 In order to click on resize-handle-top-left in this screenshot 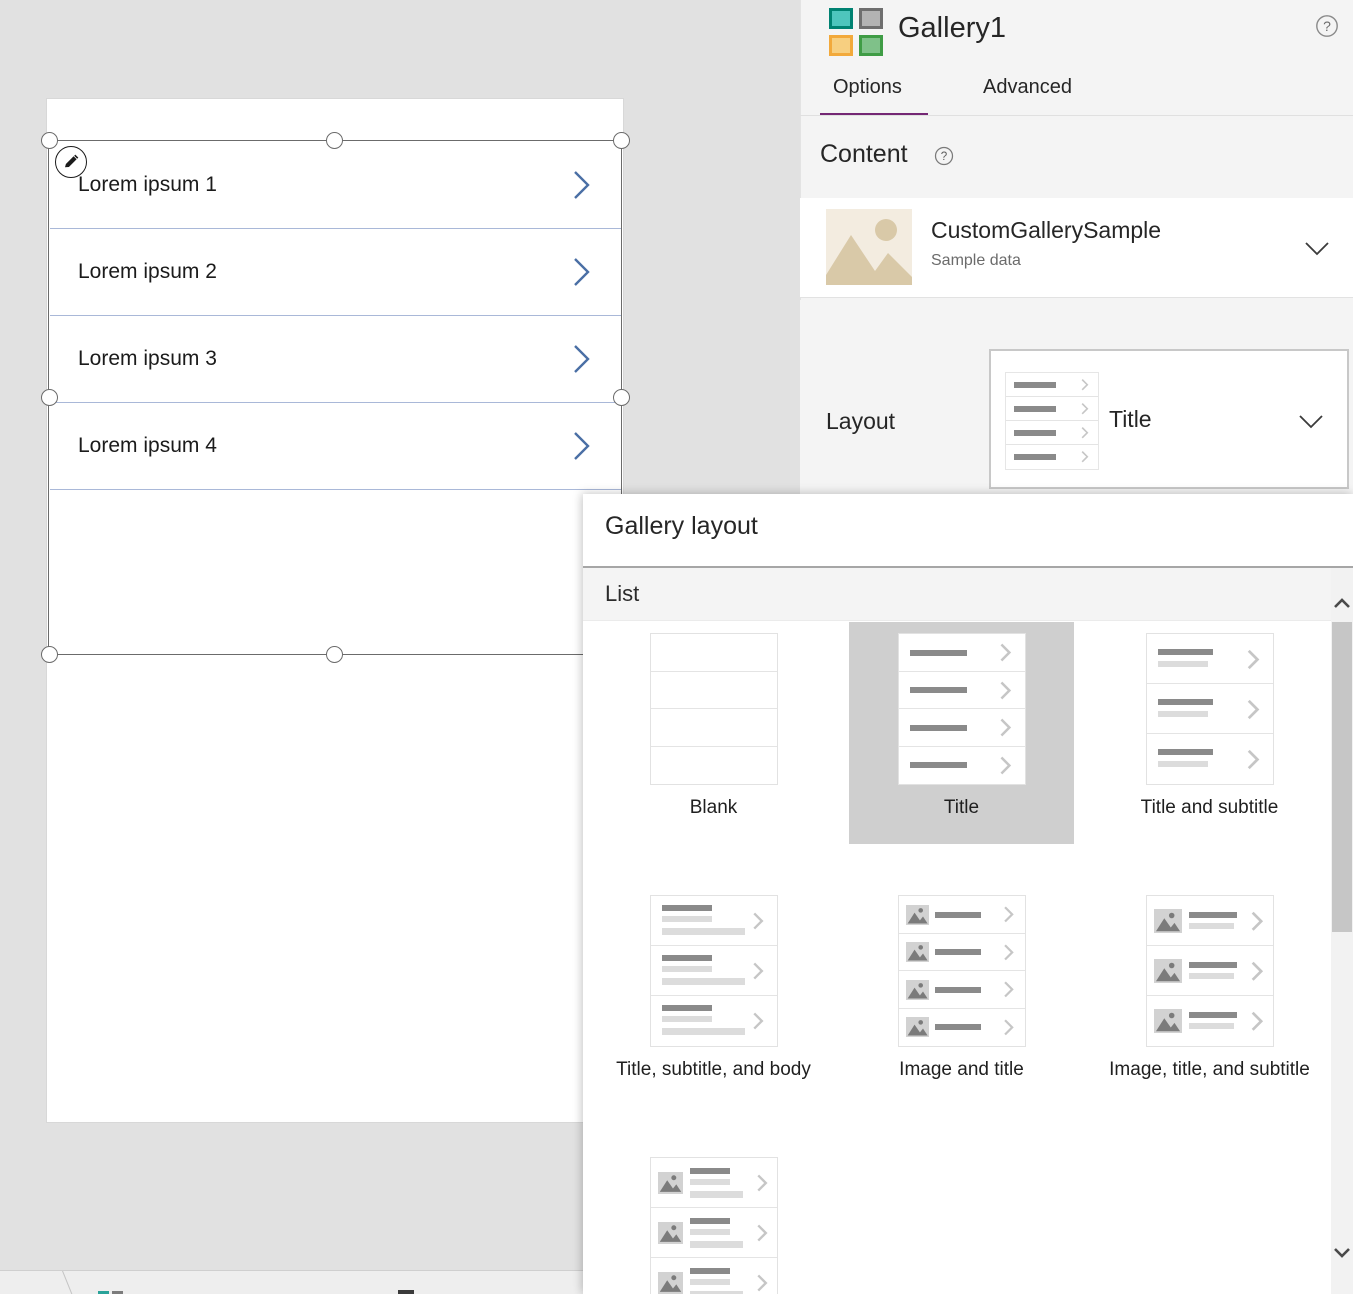, I will do `click(49, 140)`.